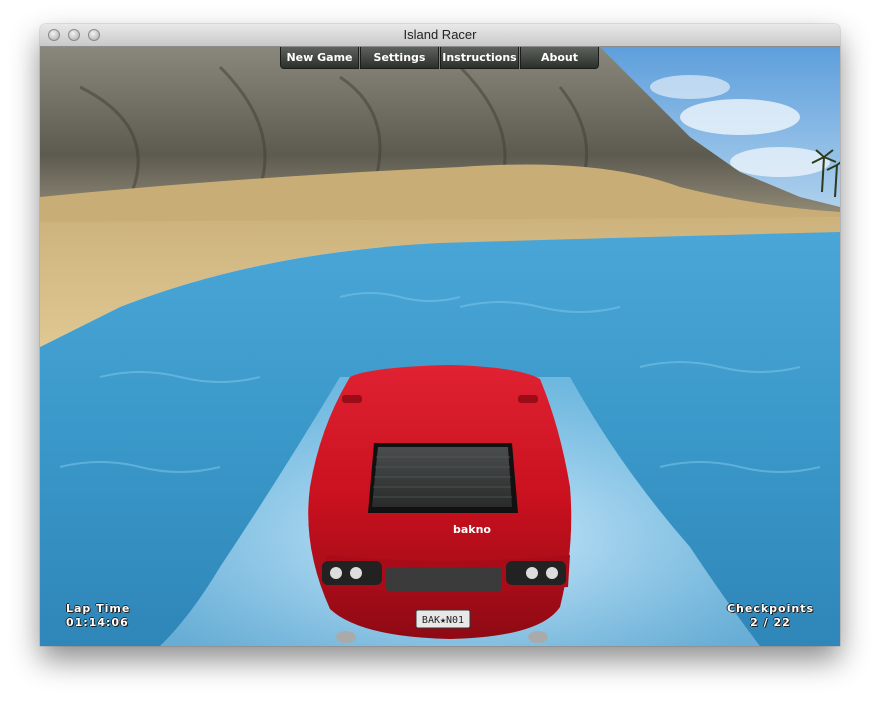  I want to click on main-menu: New Game Settings Instructions About, so click(439, 59).